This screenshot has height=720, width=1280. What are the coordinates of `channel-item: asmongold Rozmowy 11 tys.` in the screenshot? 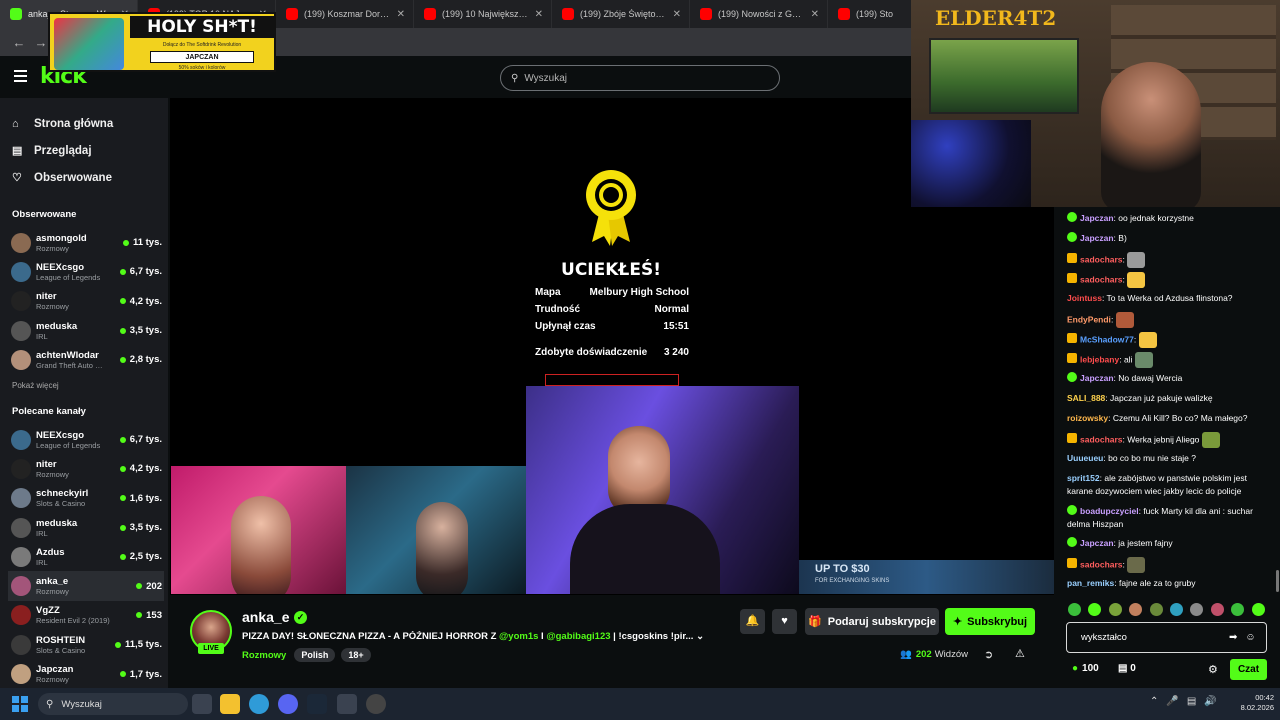 It's located at (86, 242).